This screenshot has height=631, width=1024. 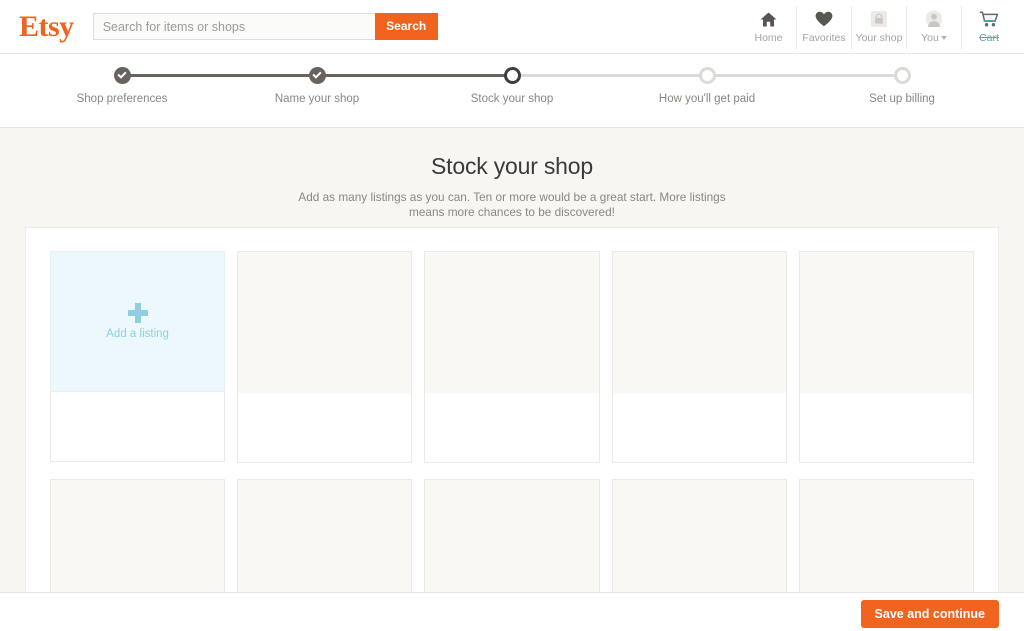 What do you see at coordinates (879, 19) in the screenshot?
I see `shop-lock-icon` at bounding box center [879, 19].